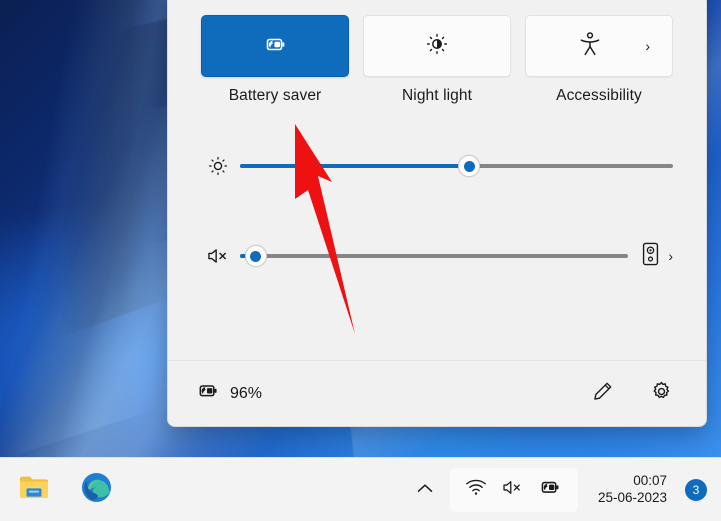  What do you see at coordinates (355, 166) in the screenshot?
I see `brightness-slider-fill` at bounding box center [355, 166].